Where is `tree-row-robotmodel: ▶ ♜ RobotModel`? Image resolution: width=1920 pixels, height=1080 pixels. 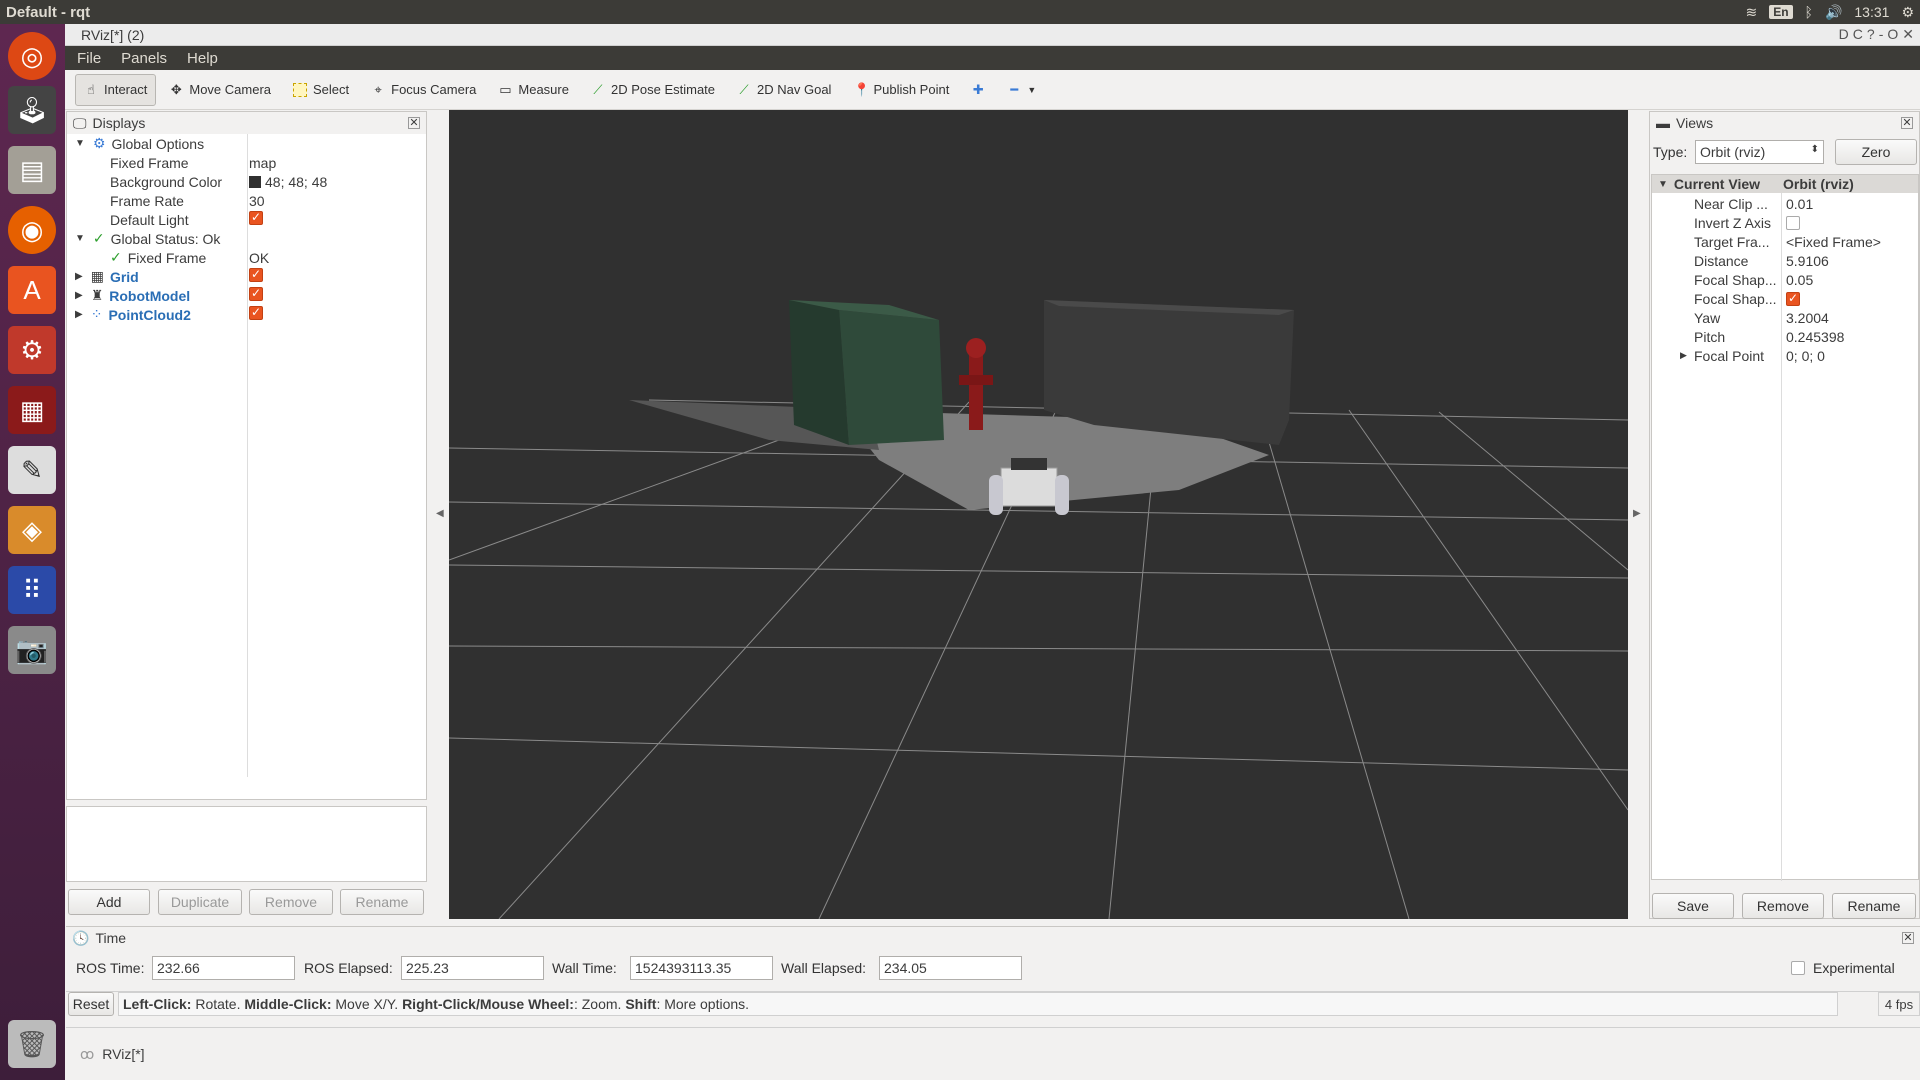 tree-row-robotmodel: ▶ ♜ RobotModel is located at coordinates (246, 295).